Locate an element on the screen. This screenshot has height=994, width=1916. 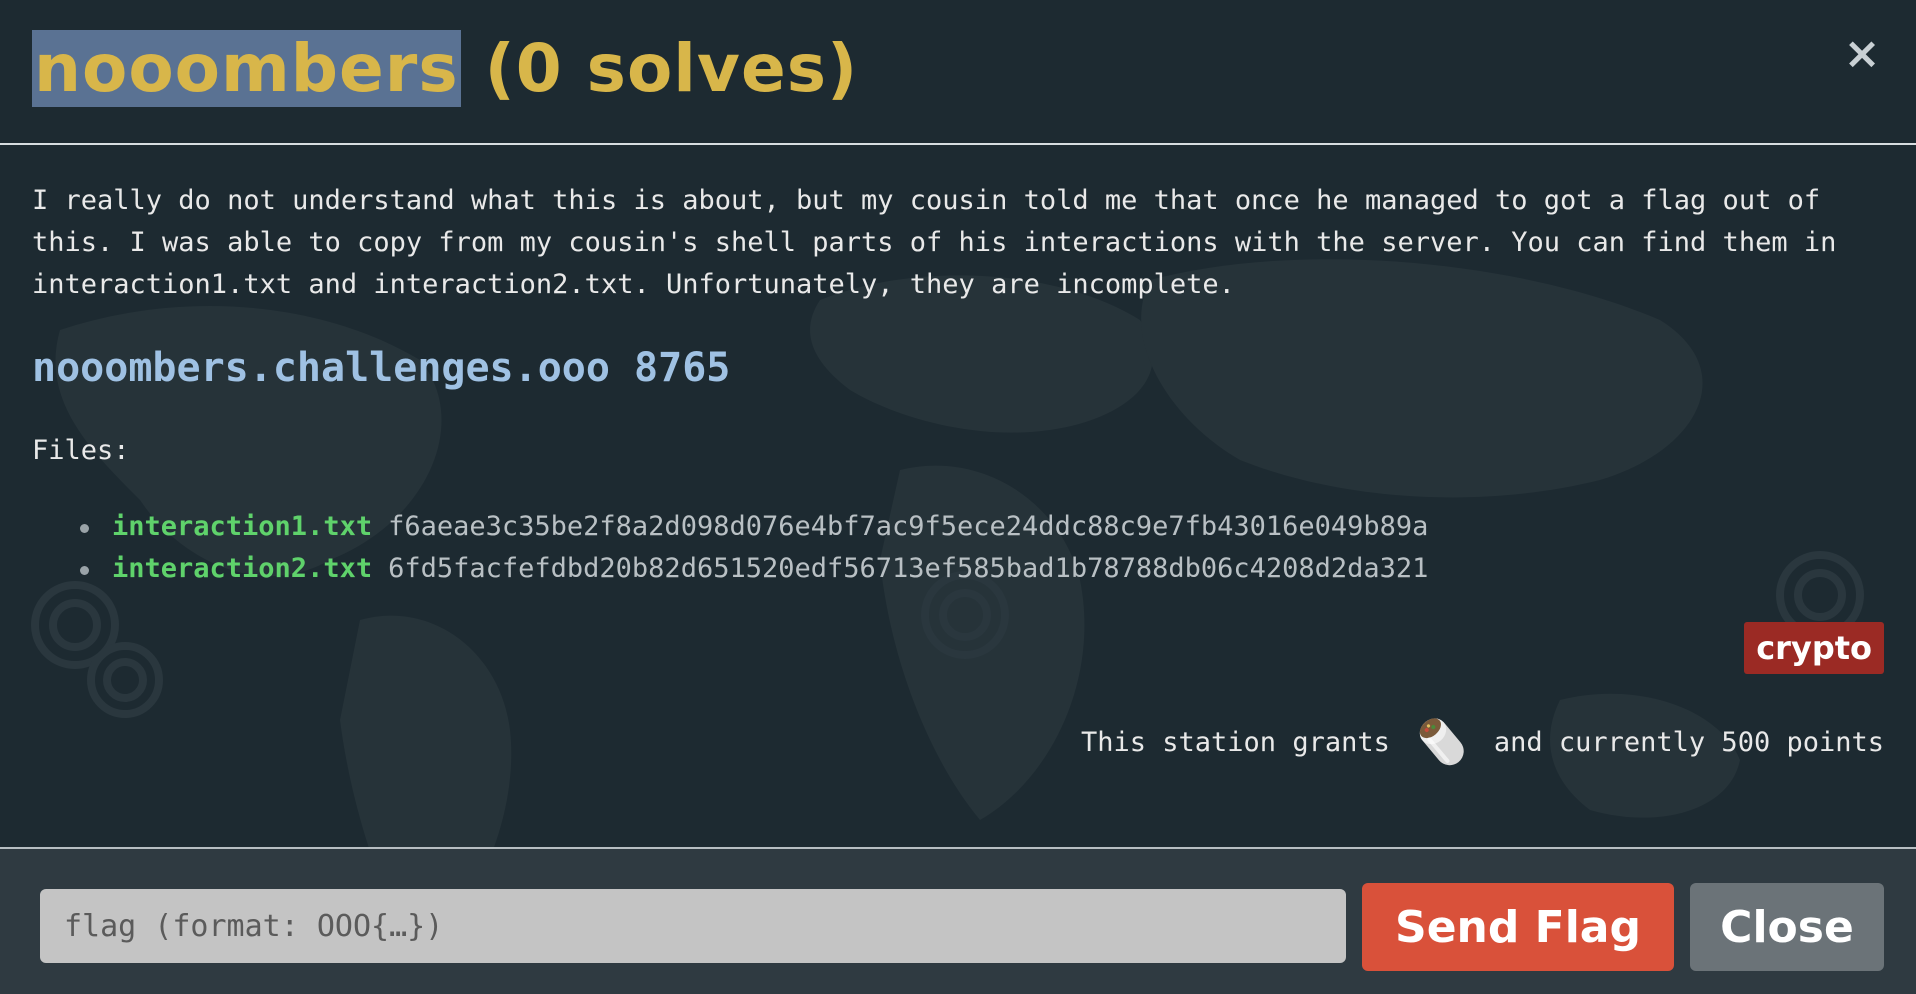
flag-input is located at coordinates (693, 926).